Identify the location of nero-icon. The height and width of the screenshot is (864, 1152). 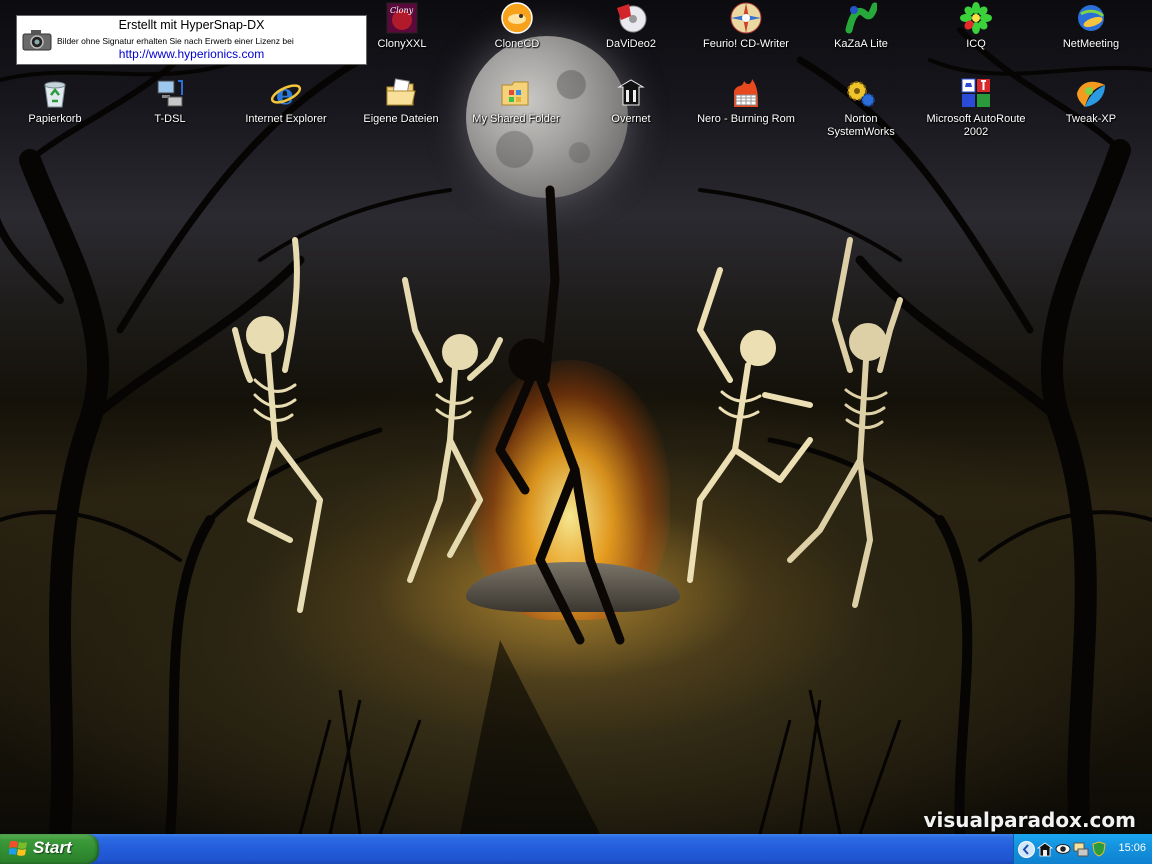
(746, 93).